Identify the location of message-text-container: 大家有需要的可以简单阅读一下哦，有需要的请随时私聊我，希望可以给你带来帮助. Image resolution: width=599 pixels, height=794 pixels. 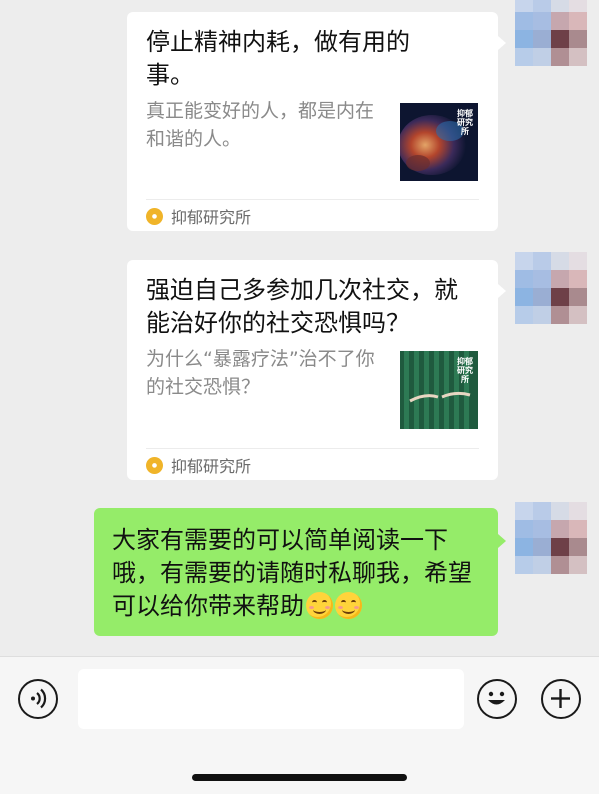
(298, 573).